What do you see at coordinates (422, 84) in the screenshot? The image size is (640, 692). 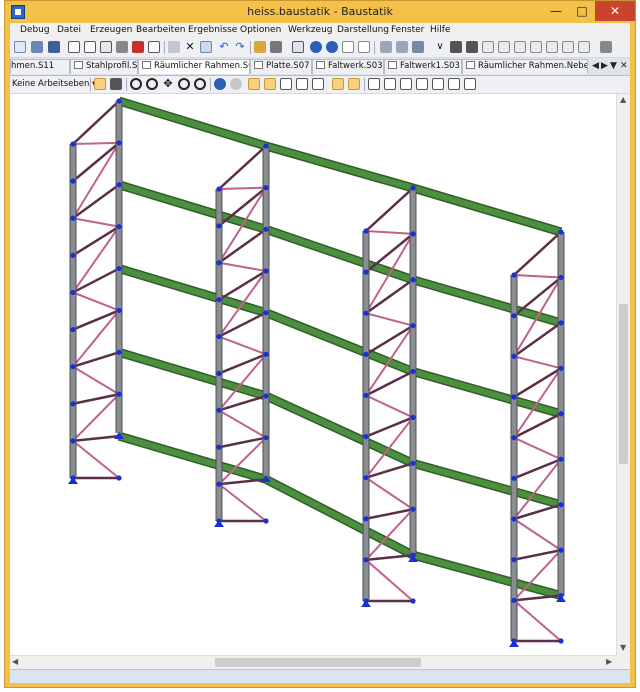 I see `solid-view-icon` at bounding box center [422, 84].